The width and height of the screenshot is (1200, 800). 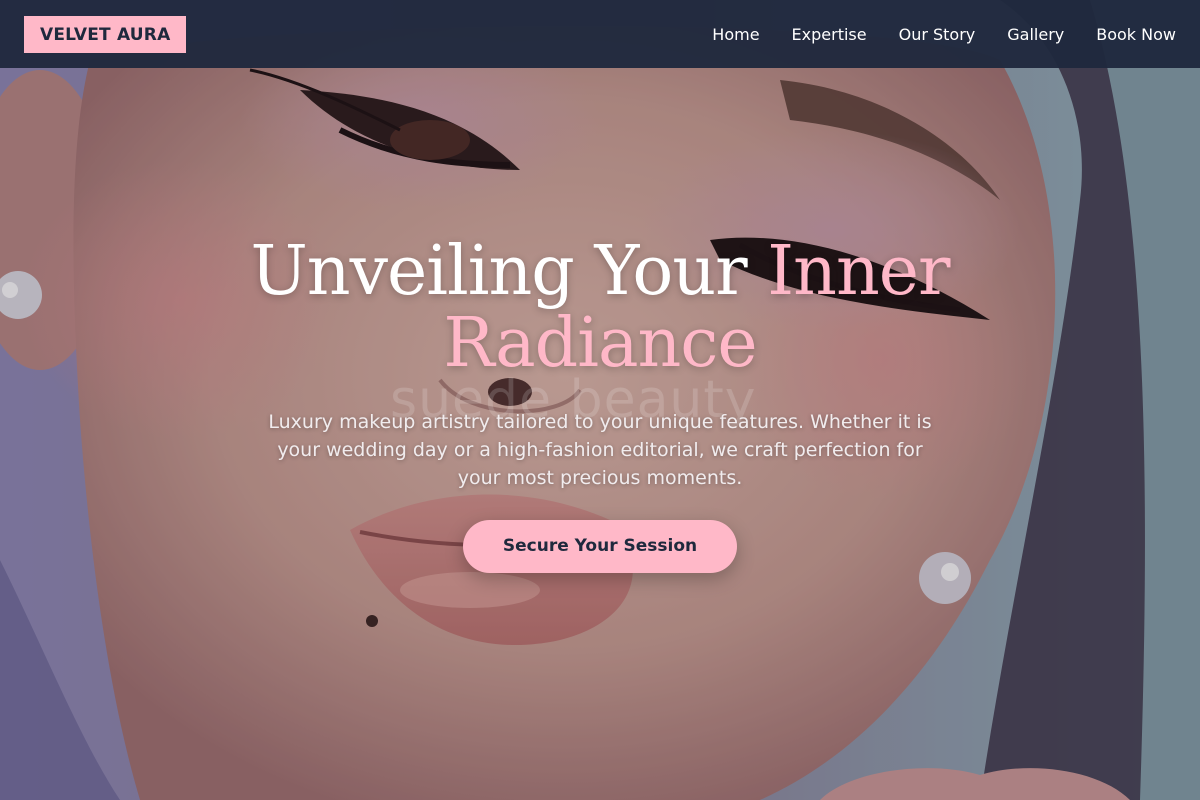 What do you see at coordinates (735, 34) in the screenshot?
I see `nav-link-home: Home` at bounding box center [735, 34].